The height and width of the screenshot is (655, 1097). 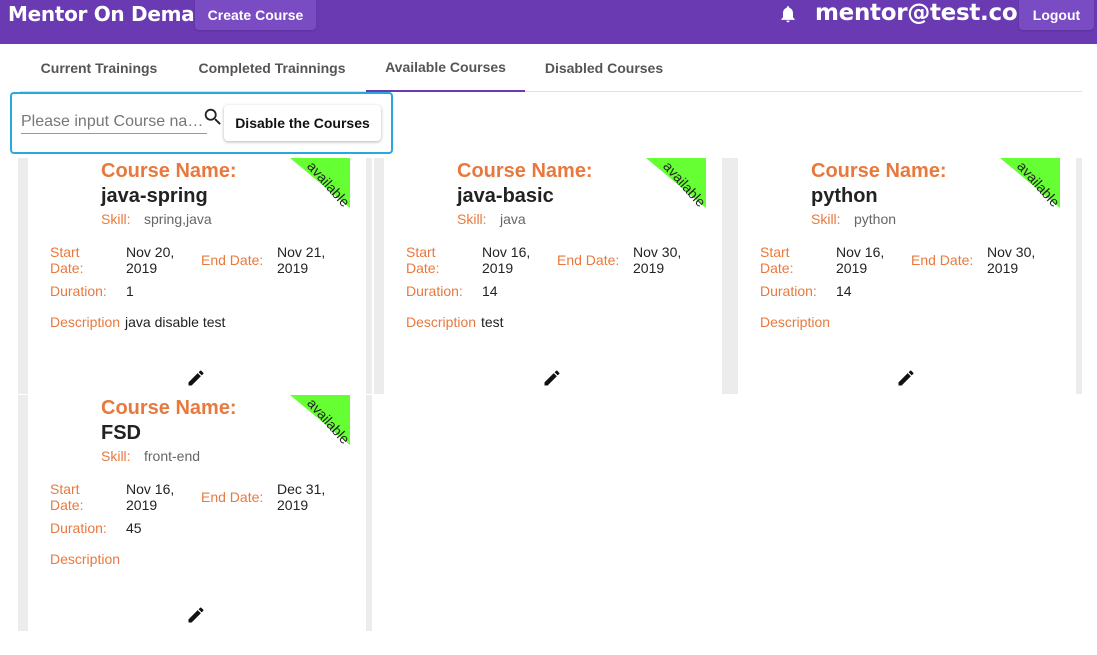 What do you see at coordinates (875, 219) in the screenshot?
I see `skill-value: python` at bounding box center [875, 219].